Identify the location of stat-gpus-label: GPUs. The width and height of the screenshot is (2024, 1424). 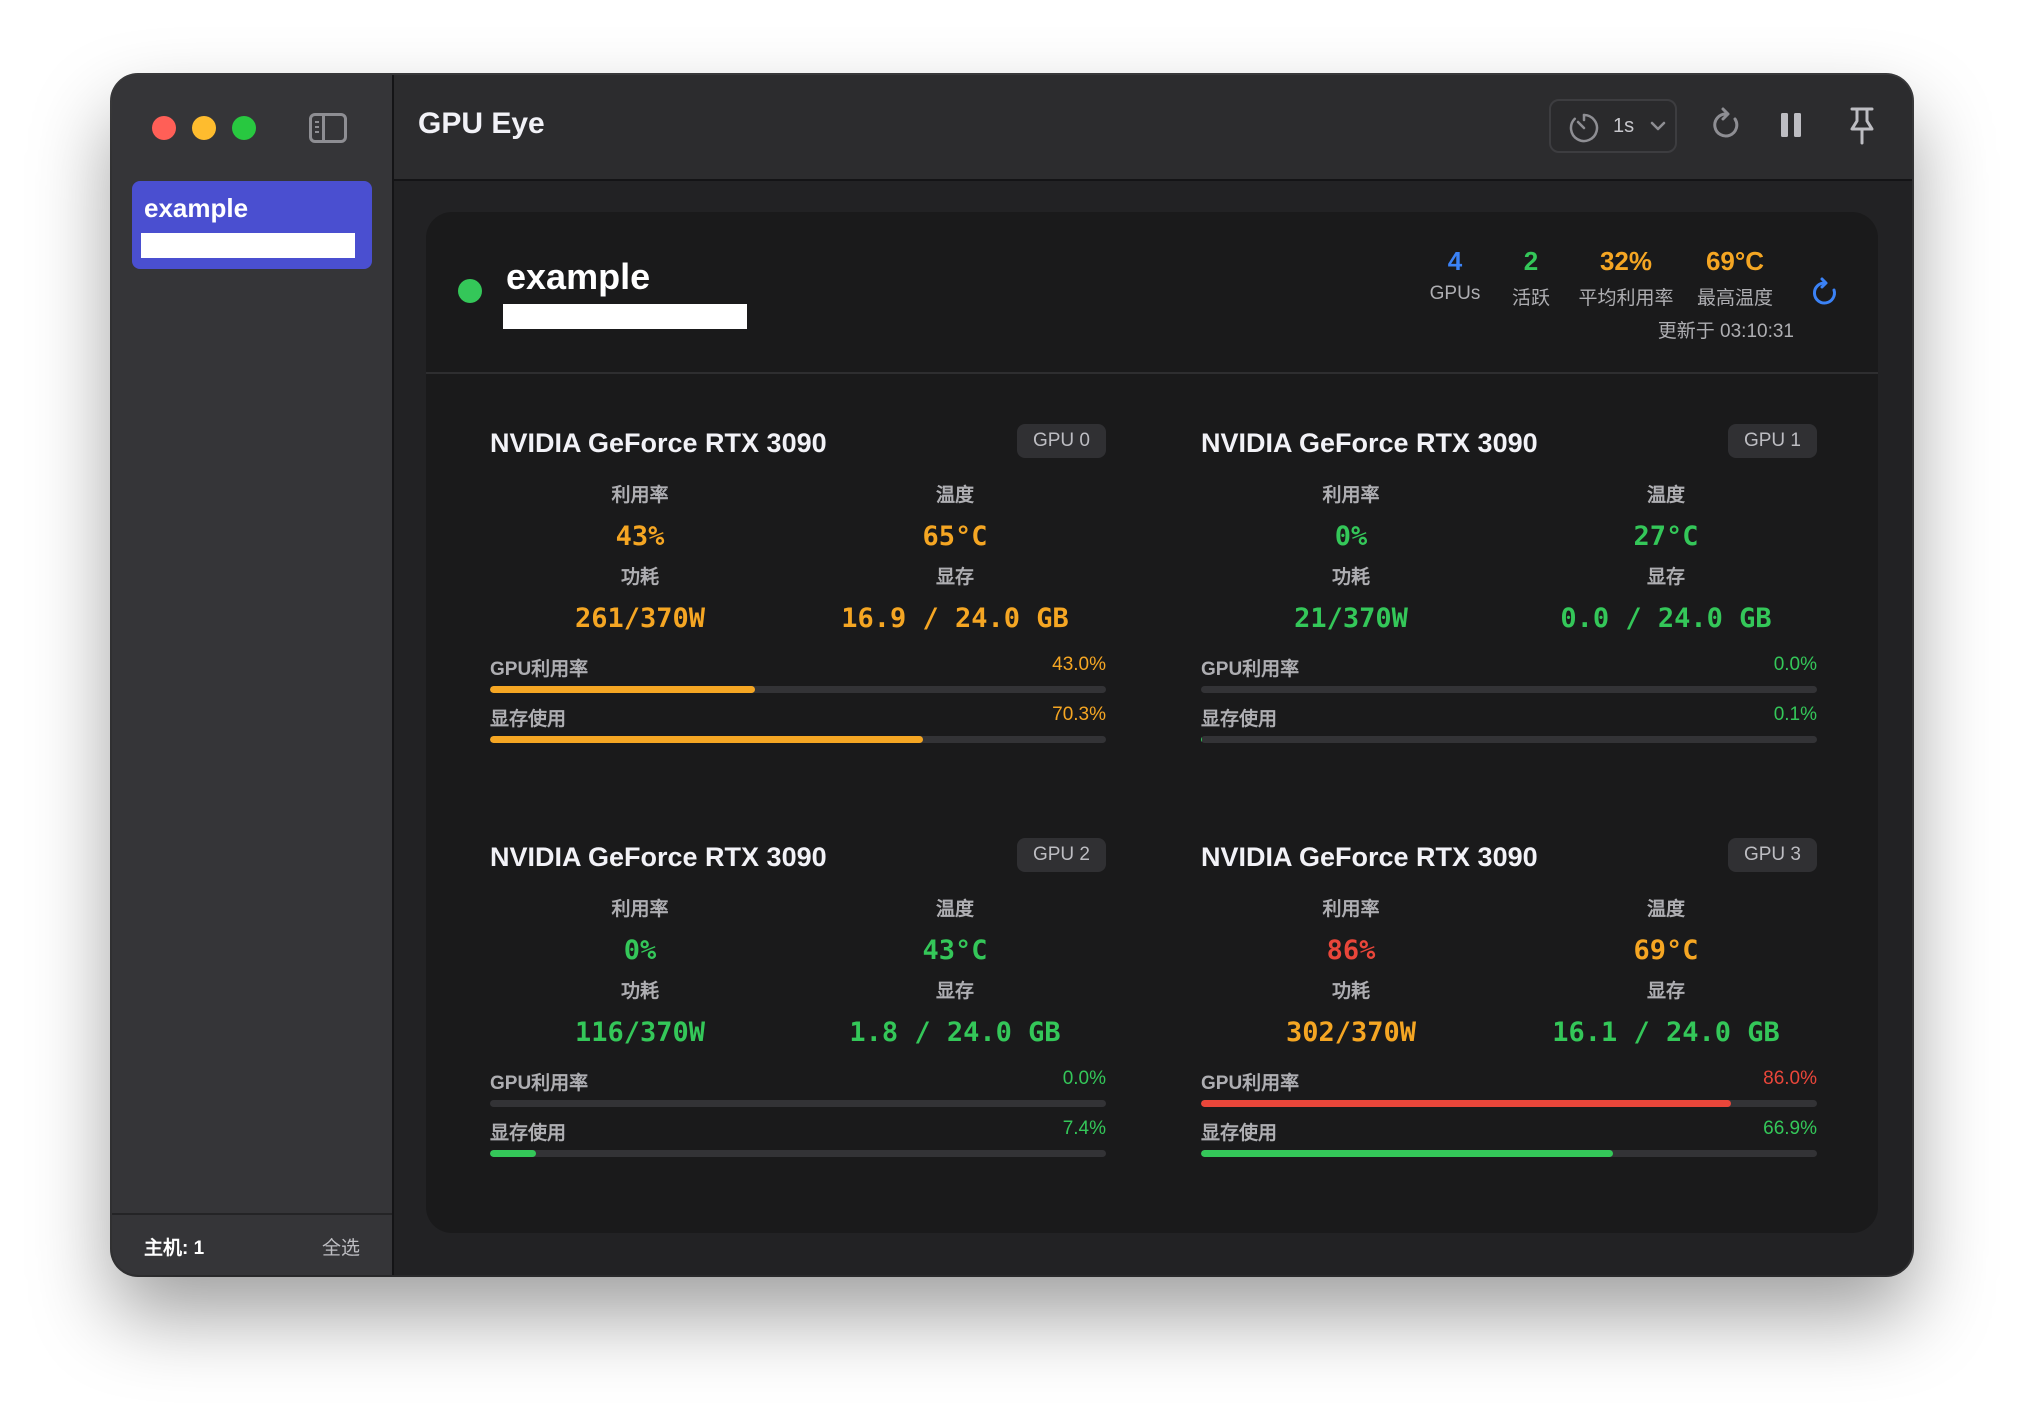
(1455, 293).